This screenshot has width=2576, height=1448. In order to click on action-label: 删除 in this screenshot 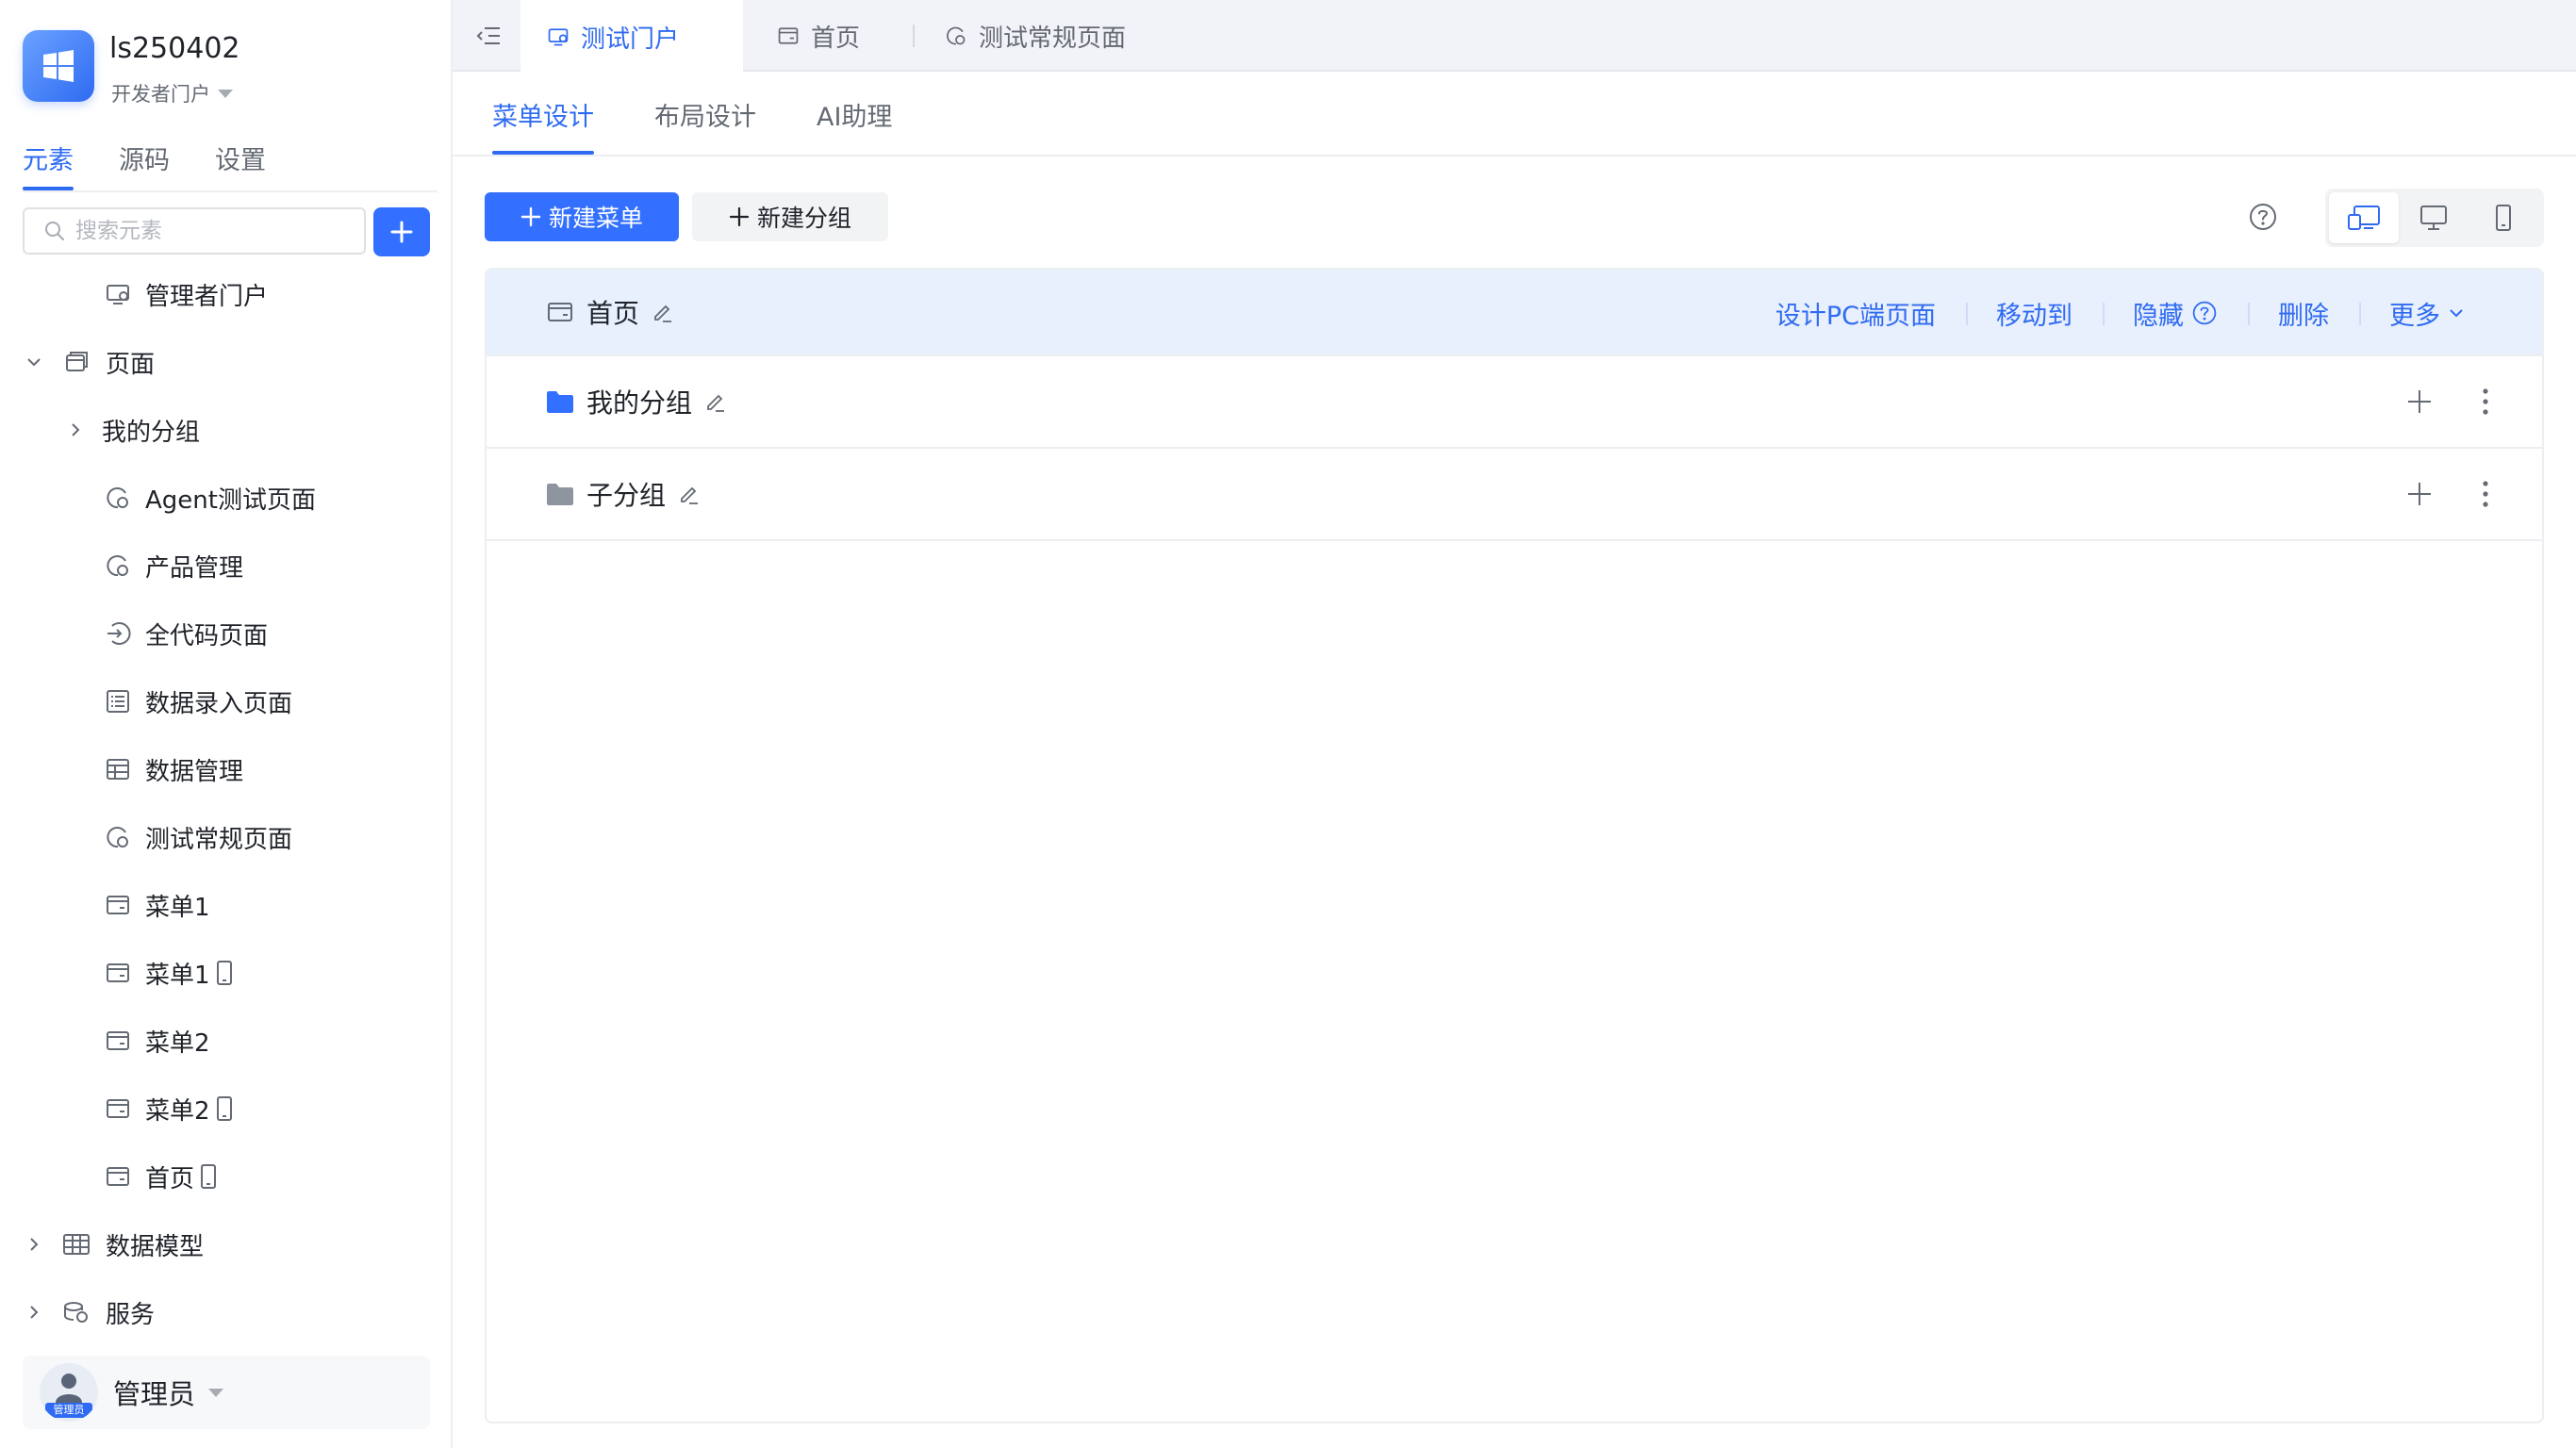, I will do `click(2303, 316)`.